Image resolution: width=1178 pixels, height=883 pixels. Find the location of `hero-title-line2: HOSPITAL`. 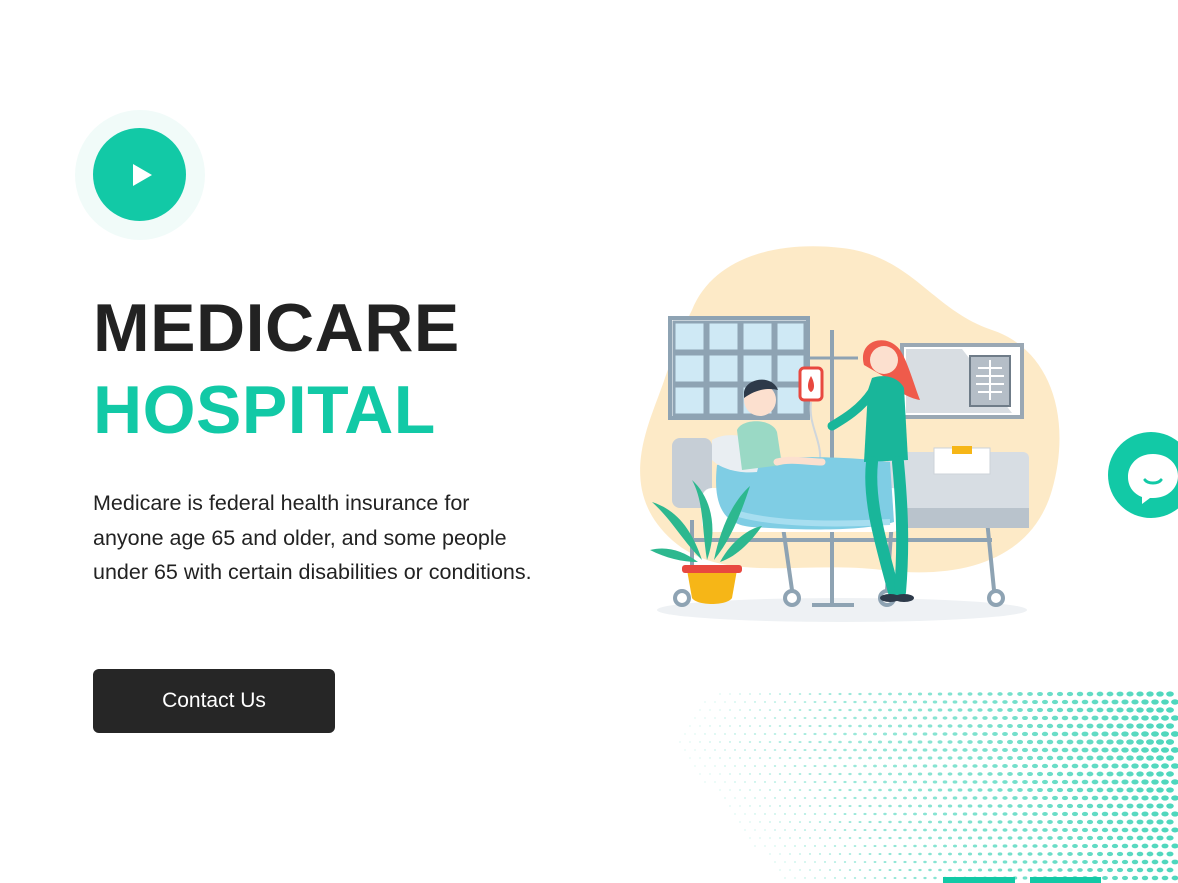

hero-title-line2: HOSPITAL is located at coordinates (264, 410).